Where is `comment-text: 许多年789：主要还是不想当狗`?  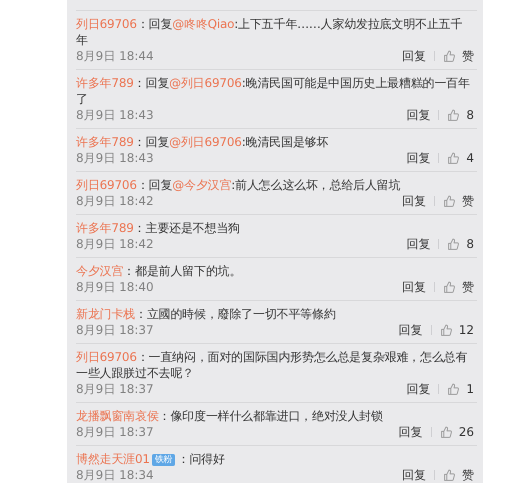 comment-text: 许多年789：主要还是不想当狗 is located at coordinates (158, 228).